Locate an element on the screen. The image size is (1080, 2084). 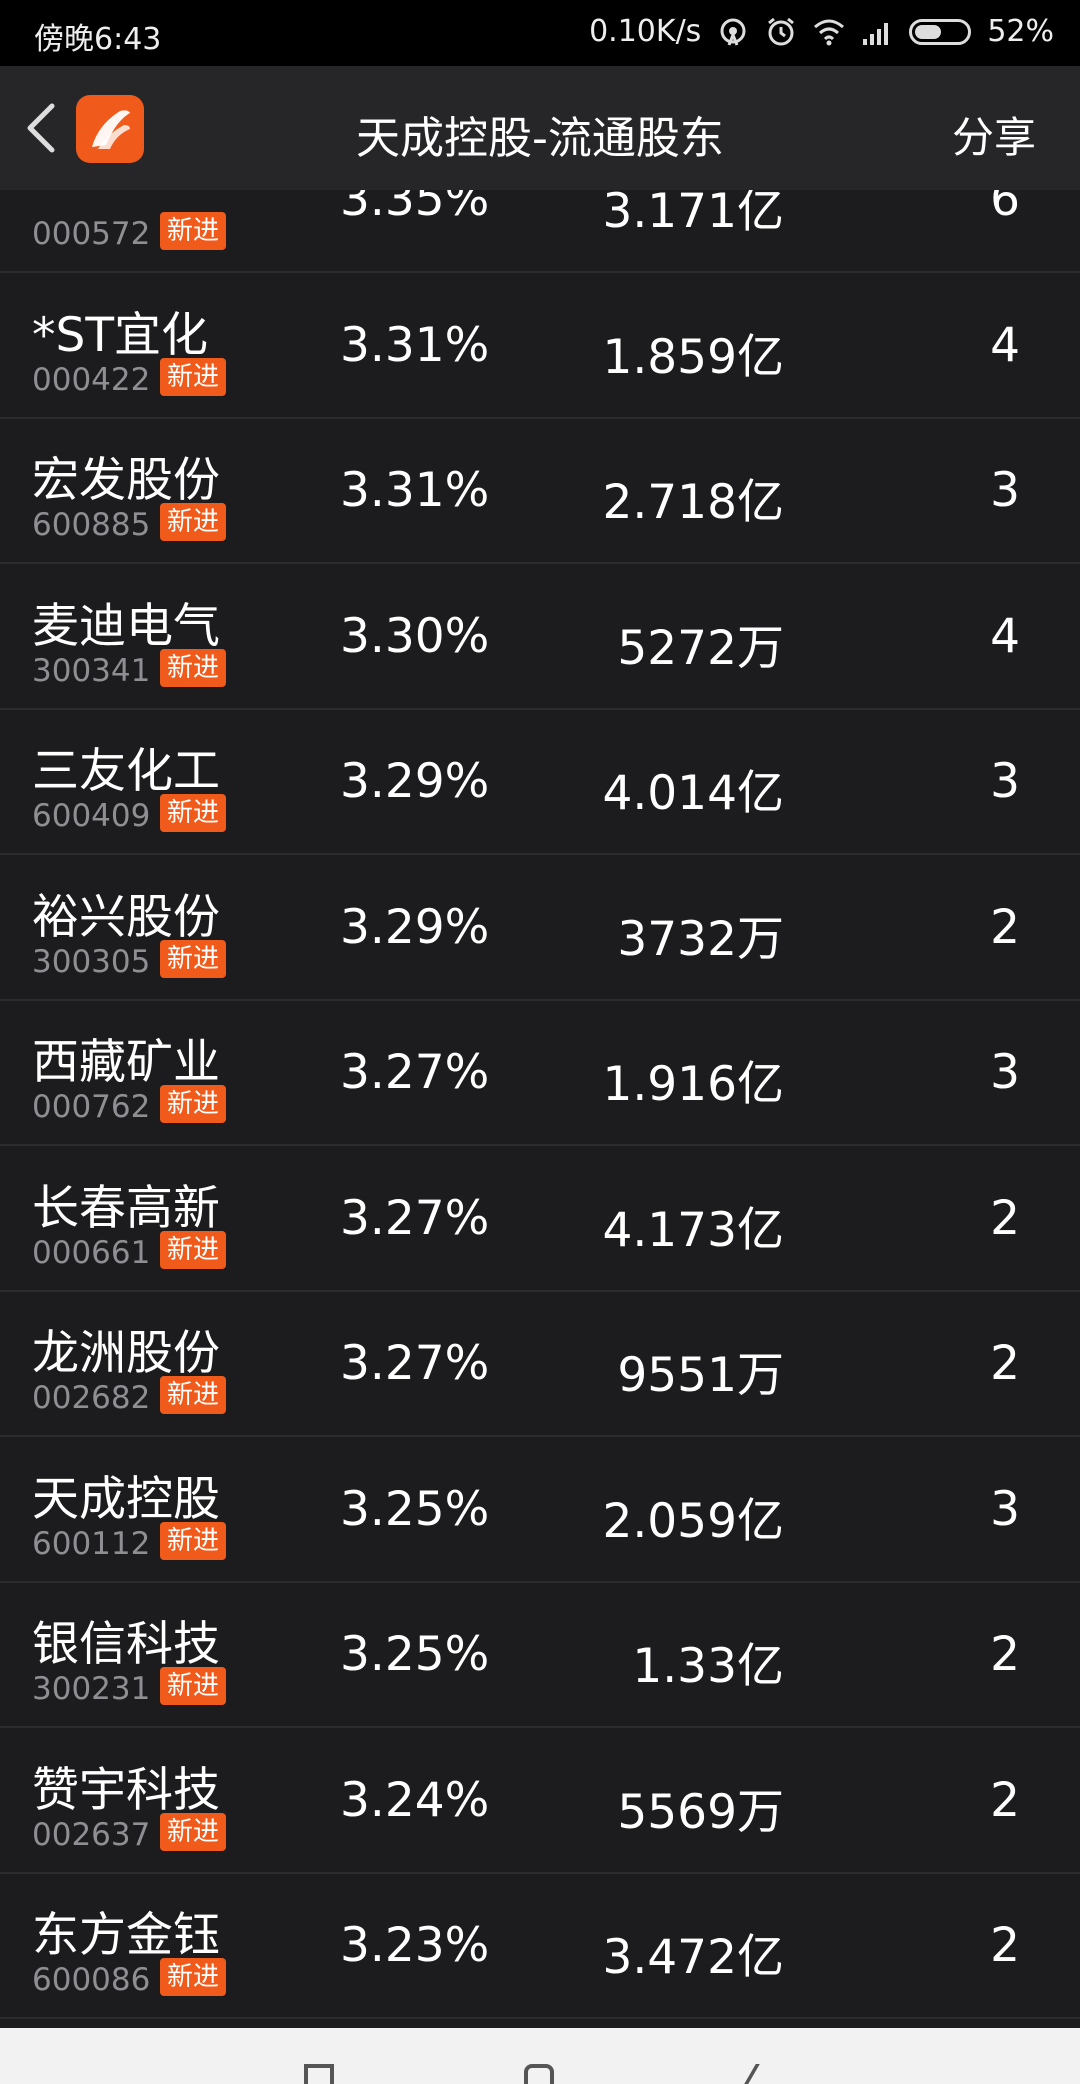
status-time: 傍晚6:43 is located at coordinates (98, 39).